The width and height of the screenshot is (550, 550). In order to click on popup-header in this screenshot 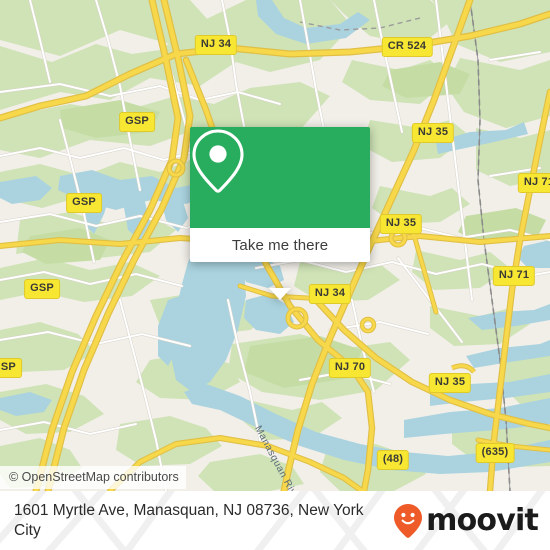, I will do `click(280, 177)`.